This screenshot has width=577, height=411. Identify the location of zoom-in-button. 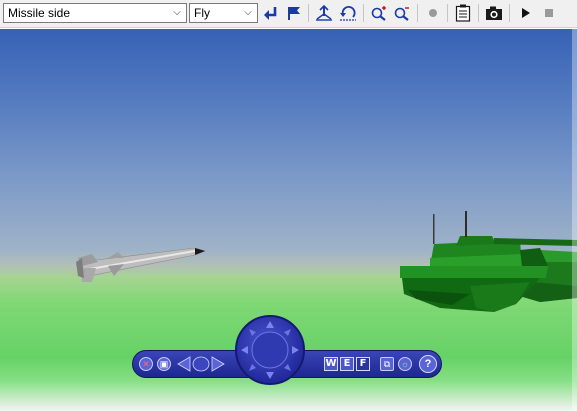
(379, 13).